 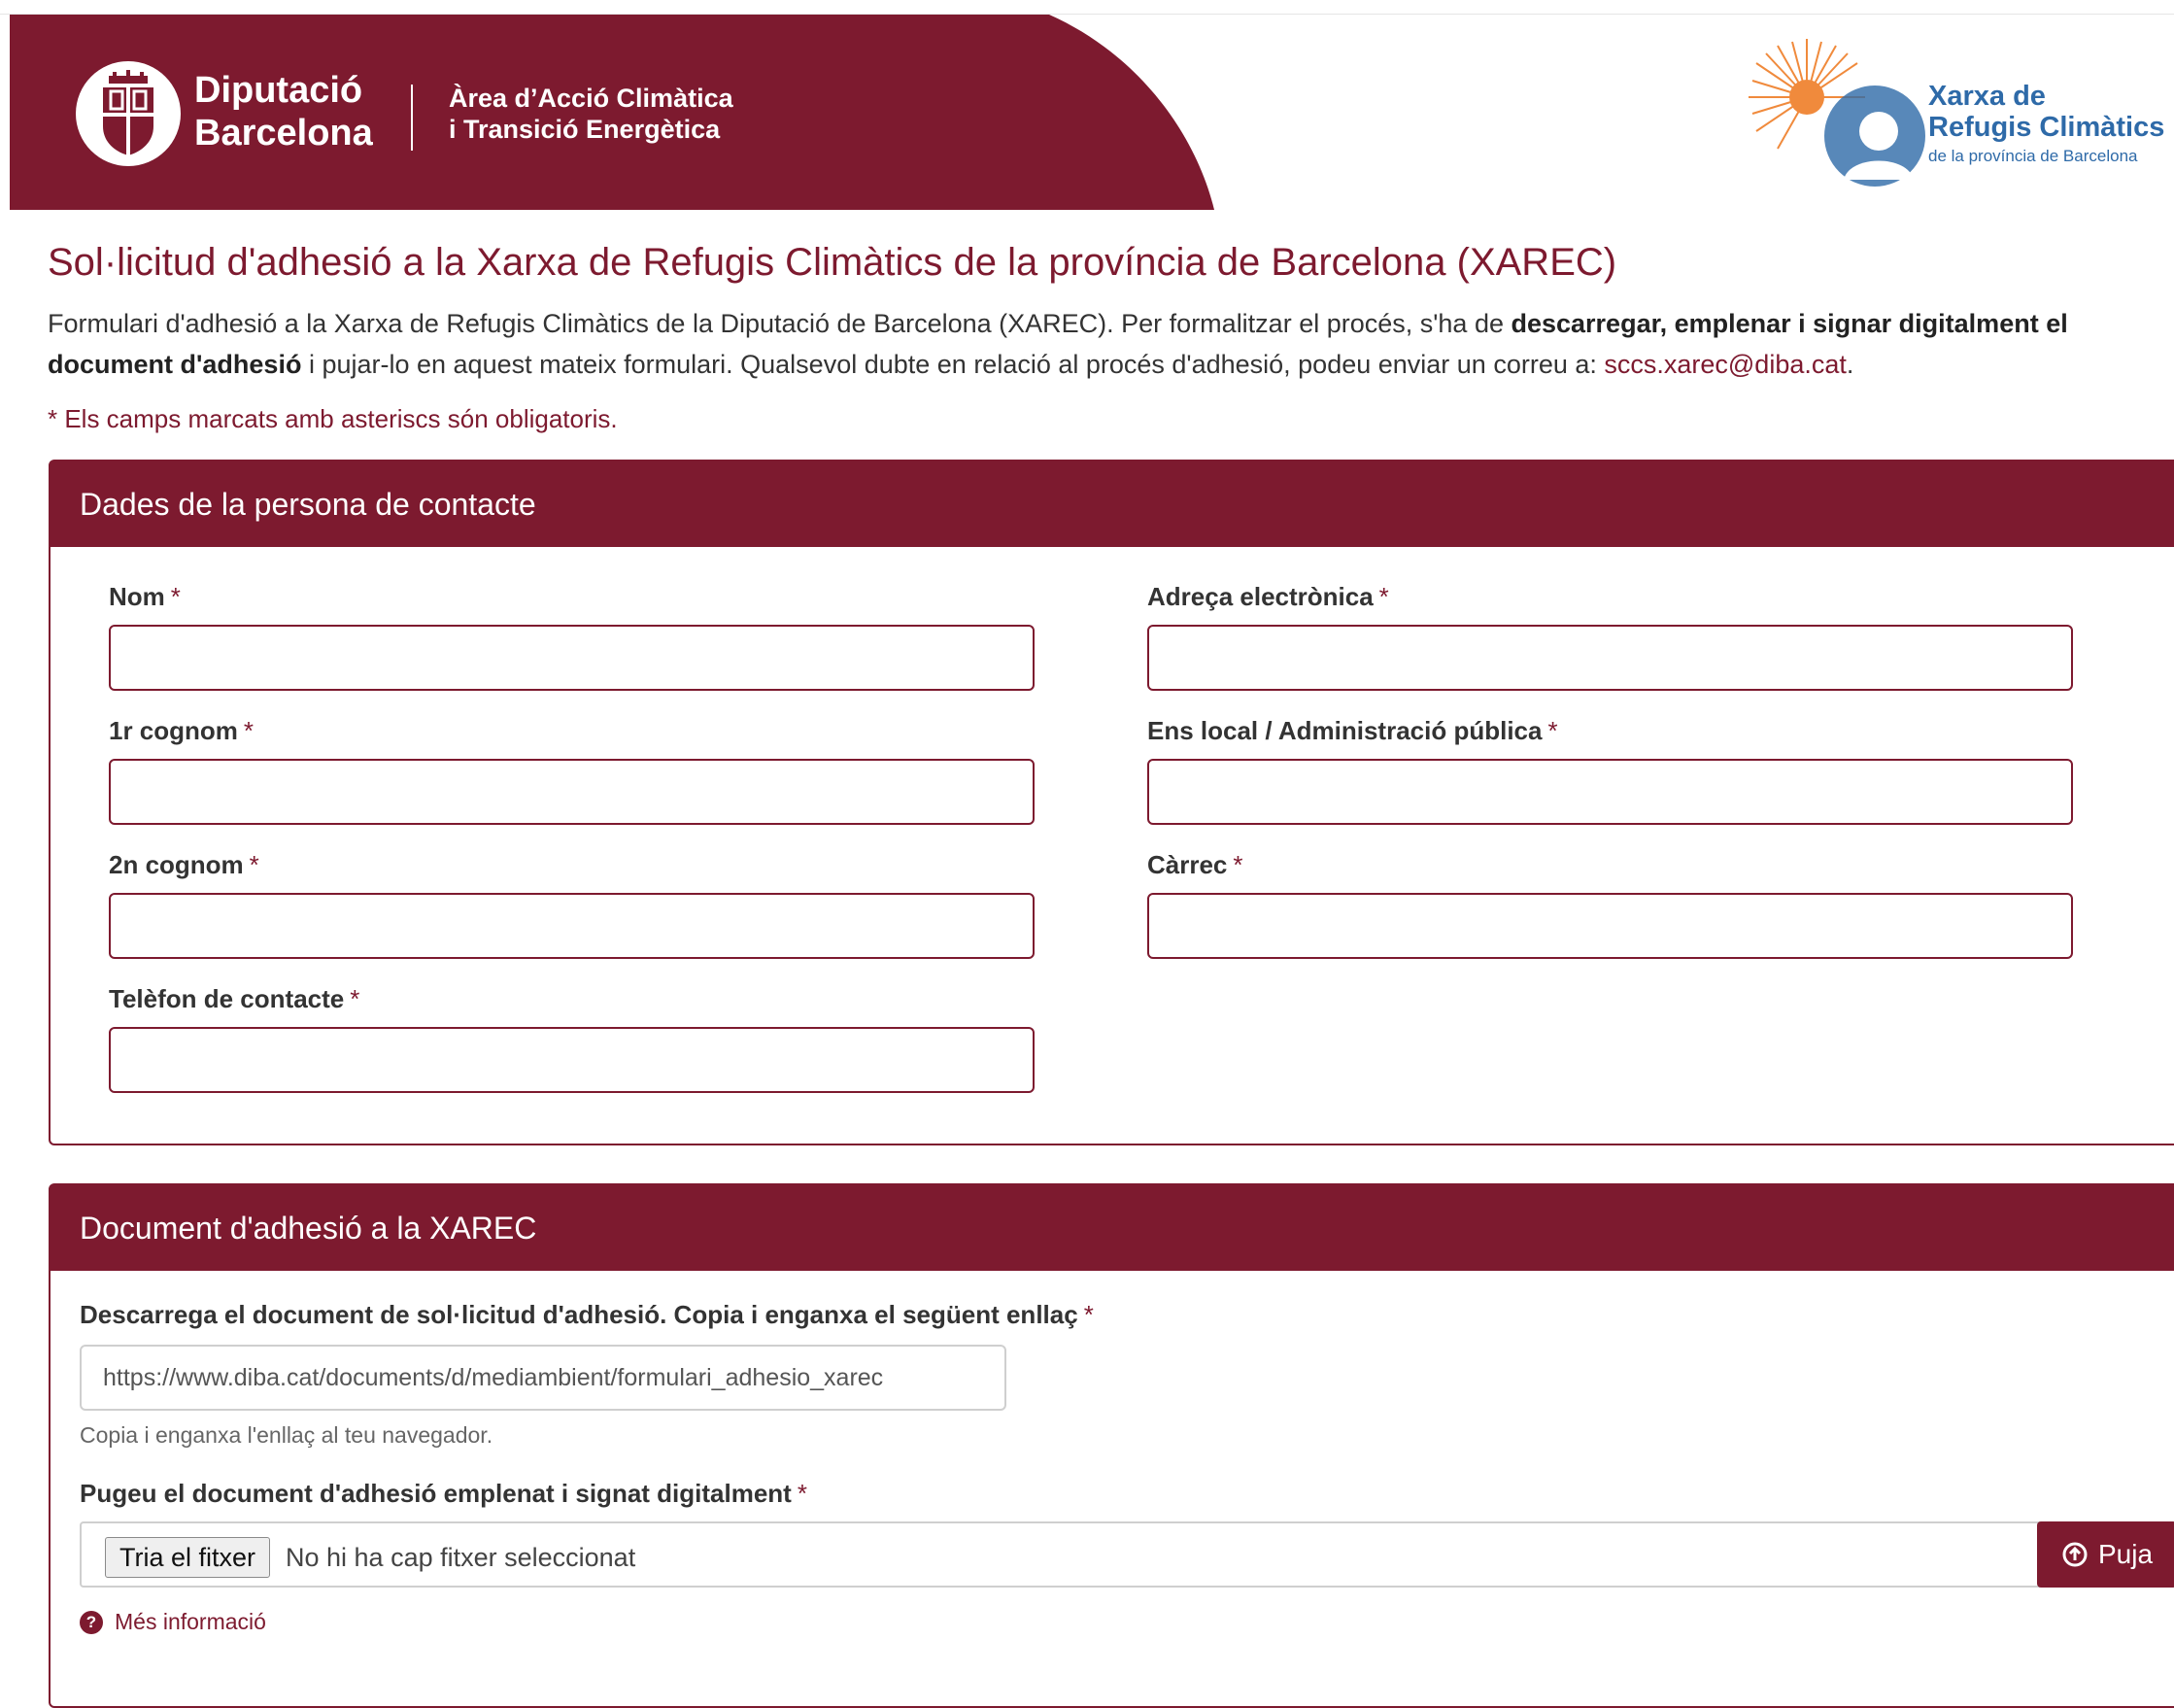 What do you see at coordinates (1725, 364) in the screenshot?
I see `contact-email-link: sccs.xarec@diba.cat` at bounding box center [1725, 364].